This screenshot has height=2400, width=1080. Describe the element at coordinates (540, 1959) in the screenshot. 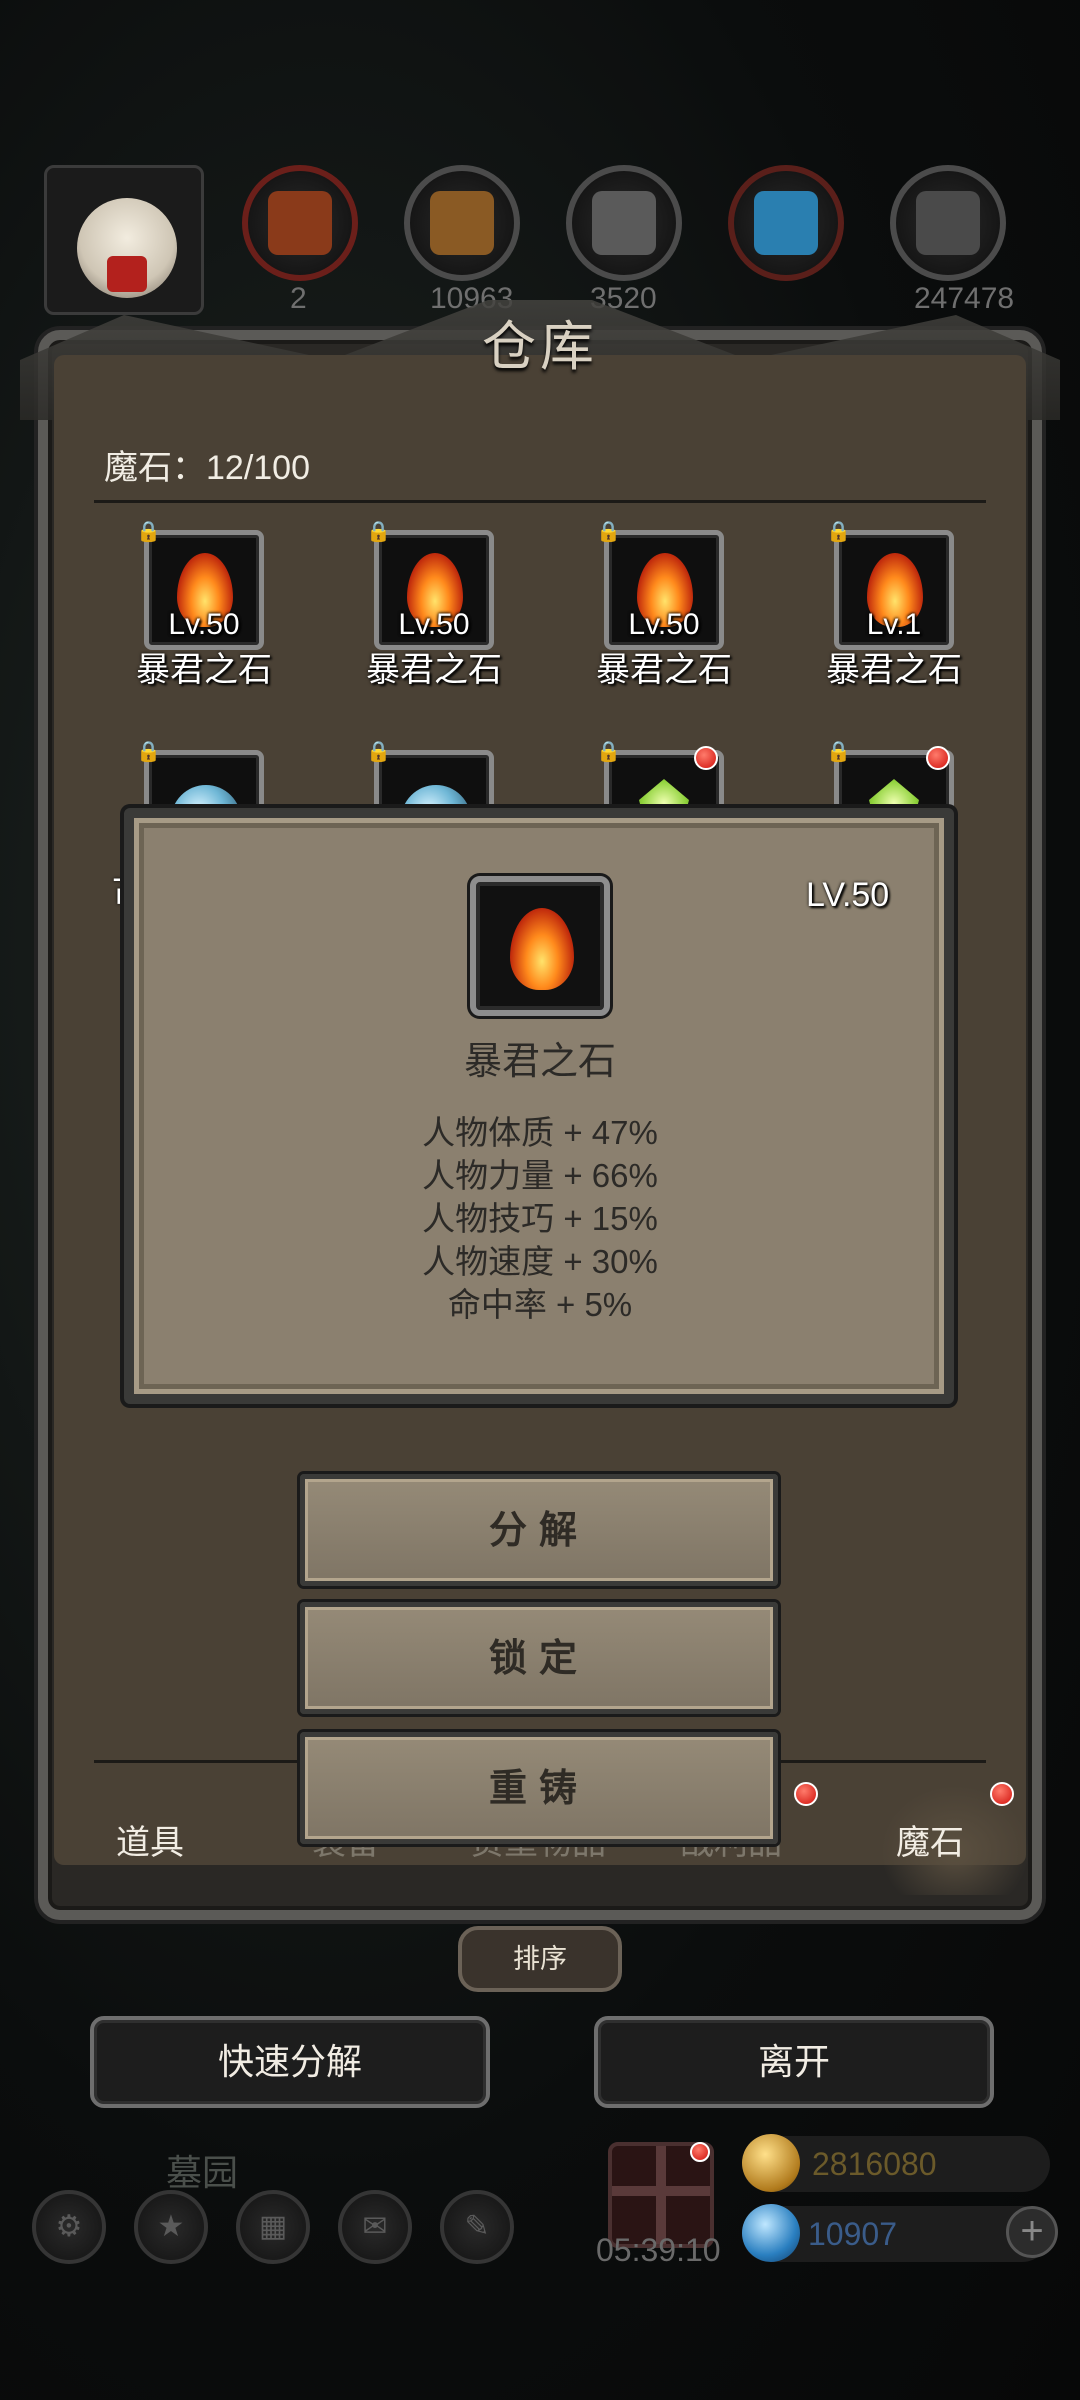

I see `sort-button: 排序` at that location.